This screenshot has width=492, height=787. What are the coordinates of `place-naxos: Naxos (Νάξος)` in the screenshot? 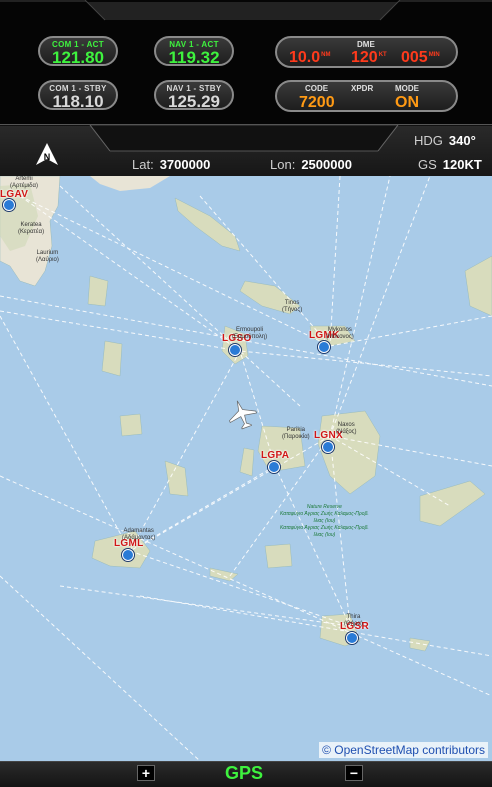 It's located at (346, 428).